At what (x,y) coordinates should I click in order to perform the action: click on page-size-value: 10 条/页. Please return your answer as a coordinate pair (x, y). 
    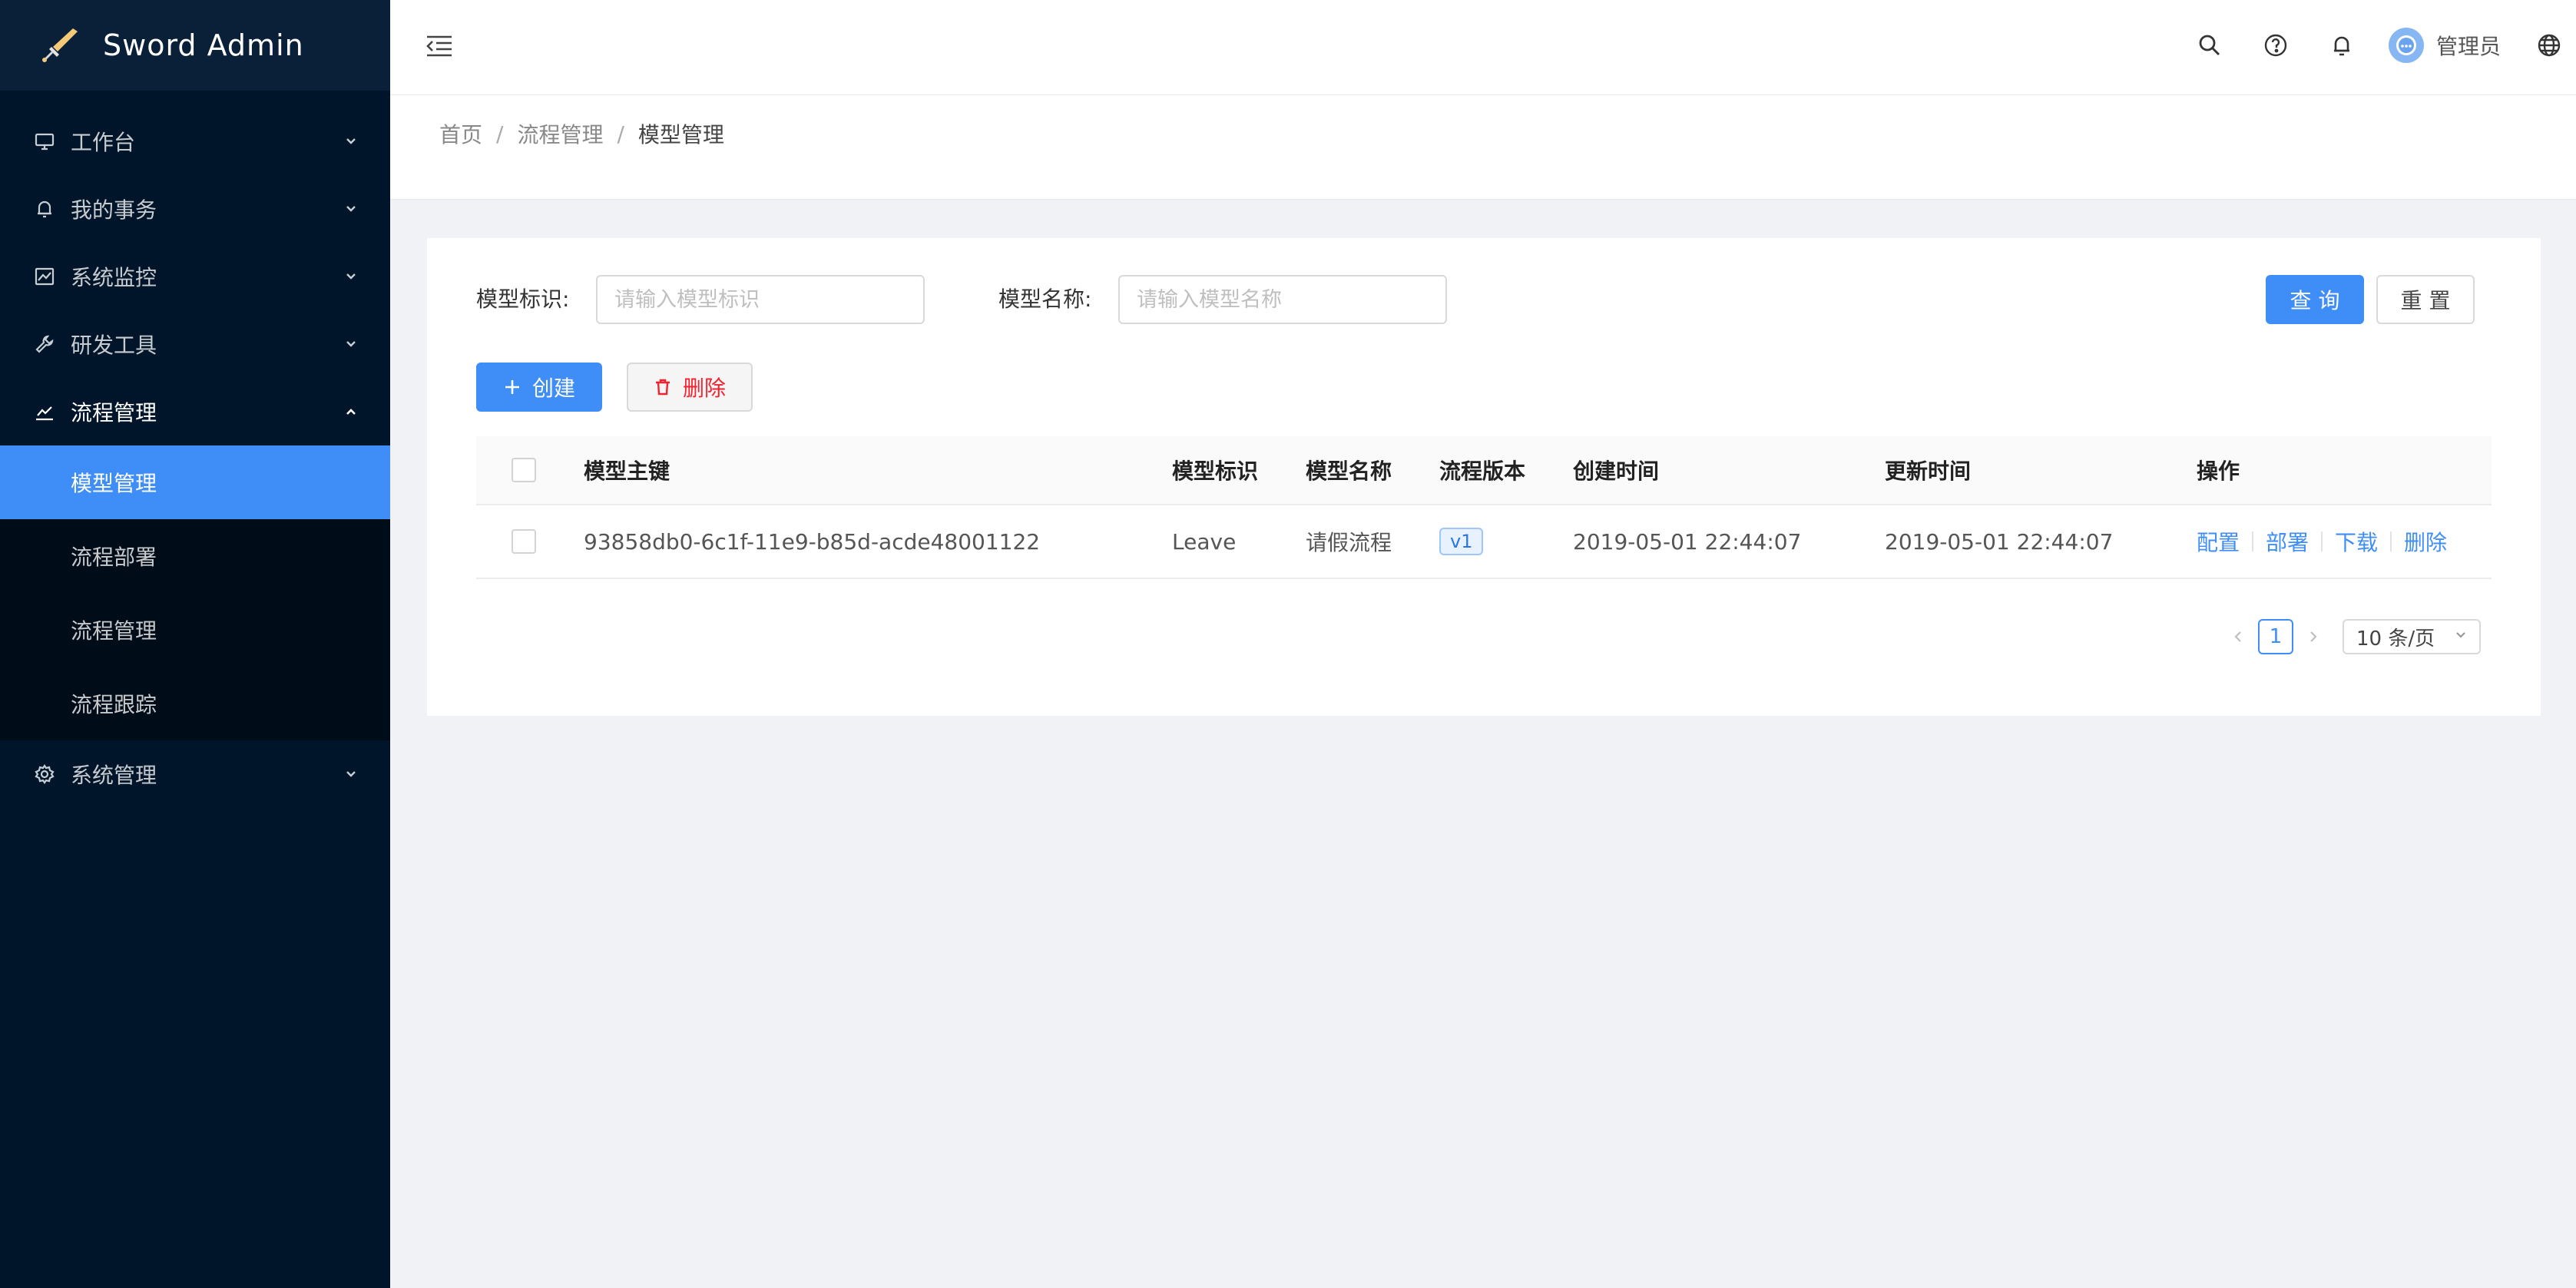
    Looking at the image, I should click on (2396, 639).